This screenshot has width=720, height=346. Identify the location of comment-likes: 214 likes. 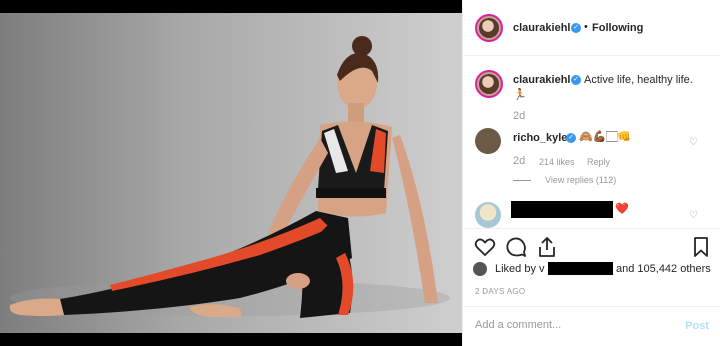
(557, 162).